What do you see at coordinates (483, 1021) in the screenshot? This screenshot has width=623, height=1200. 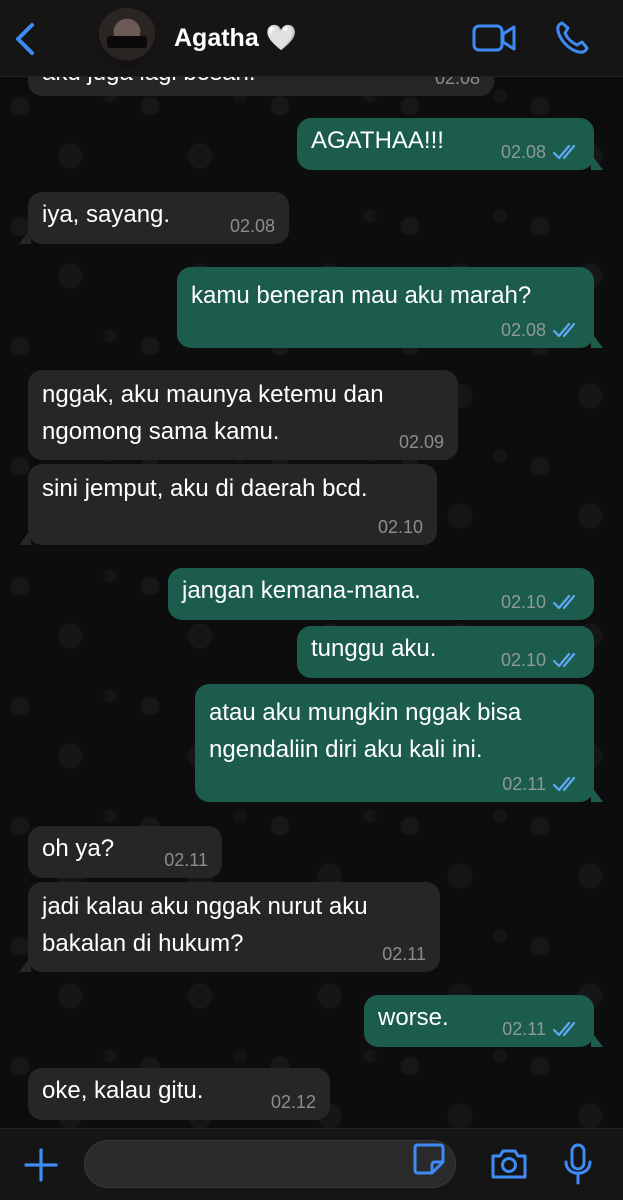 I see `message-bubble-outgoing: worse. 02.11` at bounding box center [483, 1021].